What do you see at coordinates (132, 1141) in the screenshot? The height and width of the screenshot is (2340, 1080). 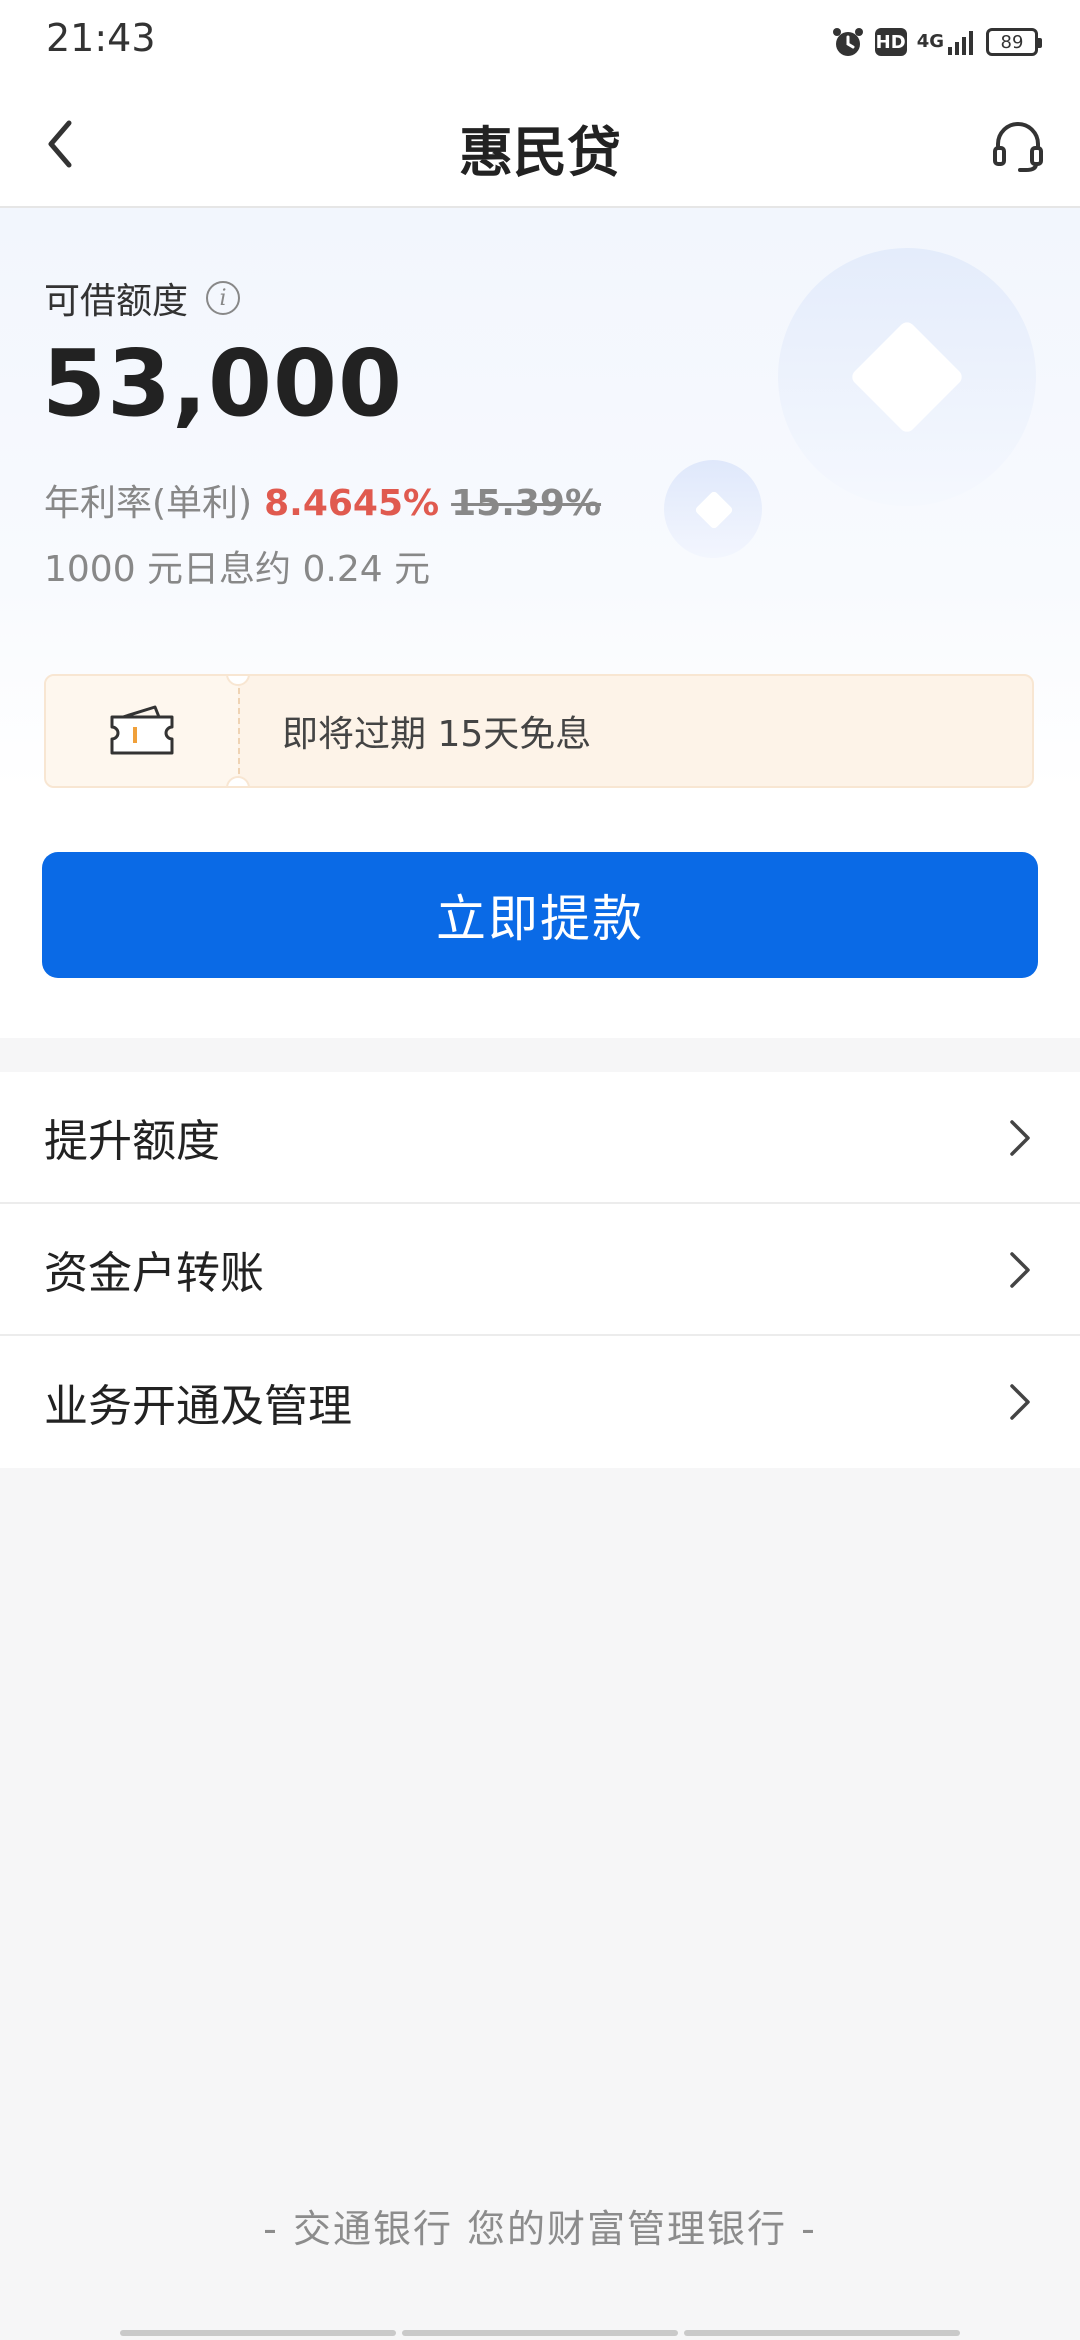 I see `menu-item-label: 提升额度` at bounding box center [132, 1141].